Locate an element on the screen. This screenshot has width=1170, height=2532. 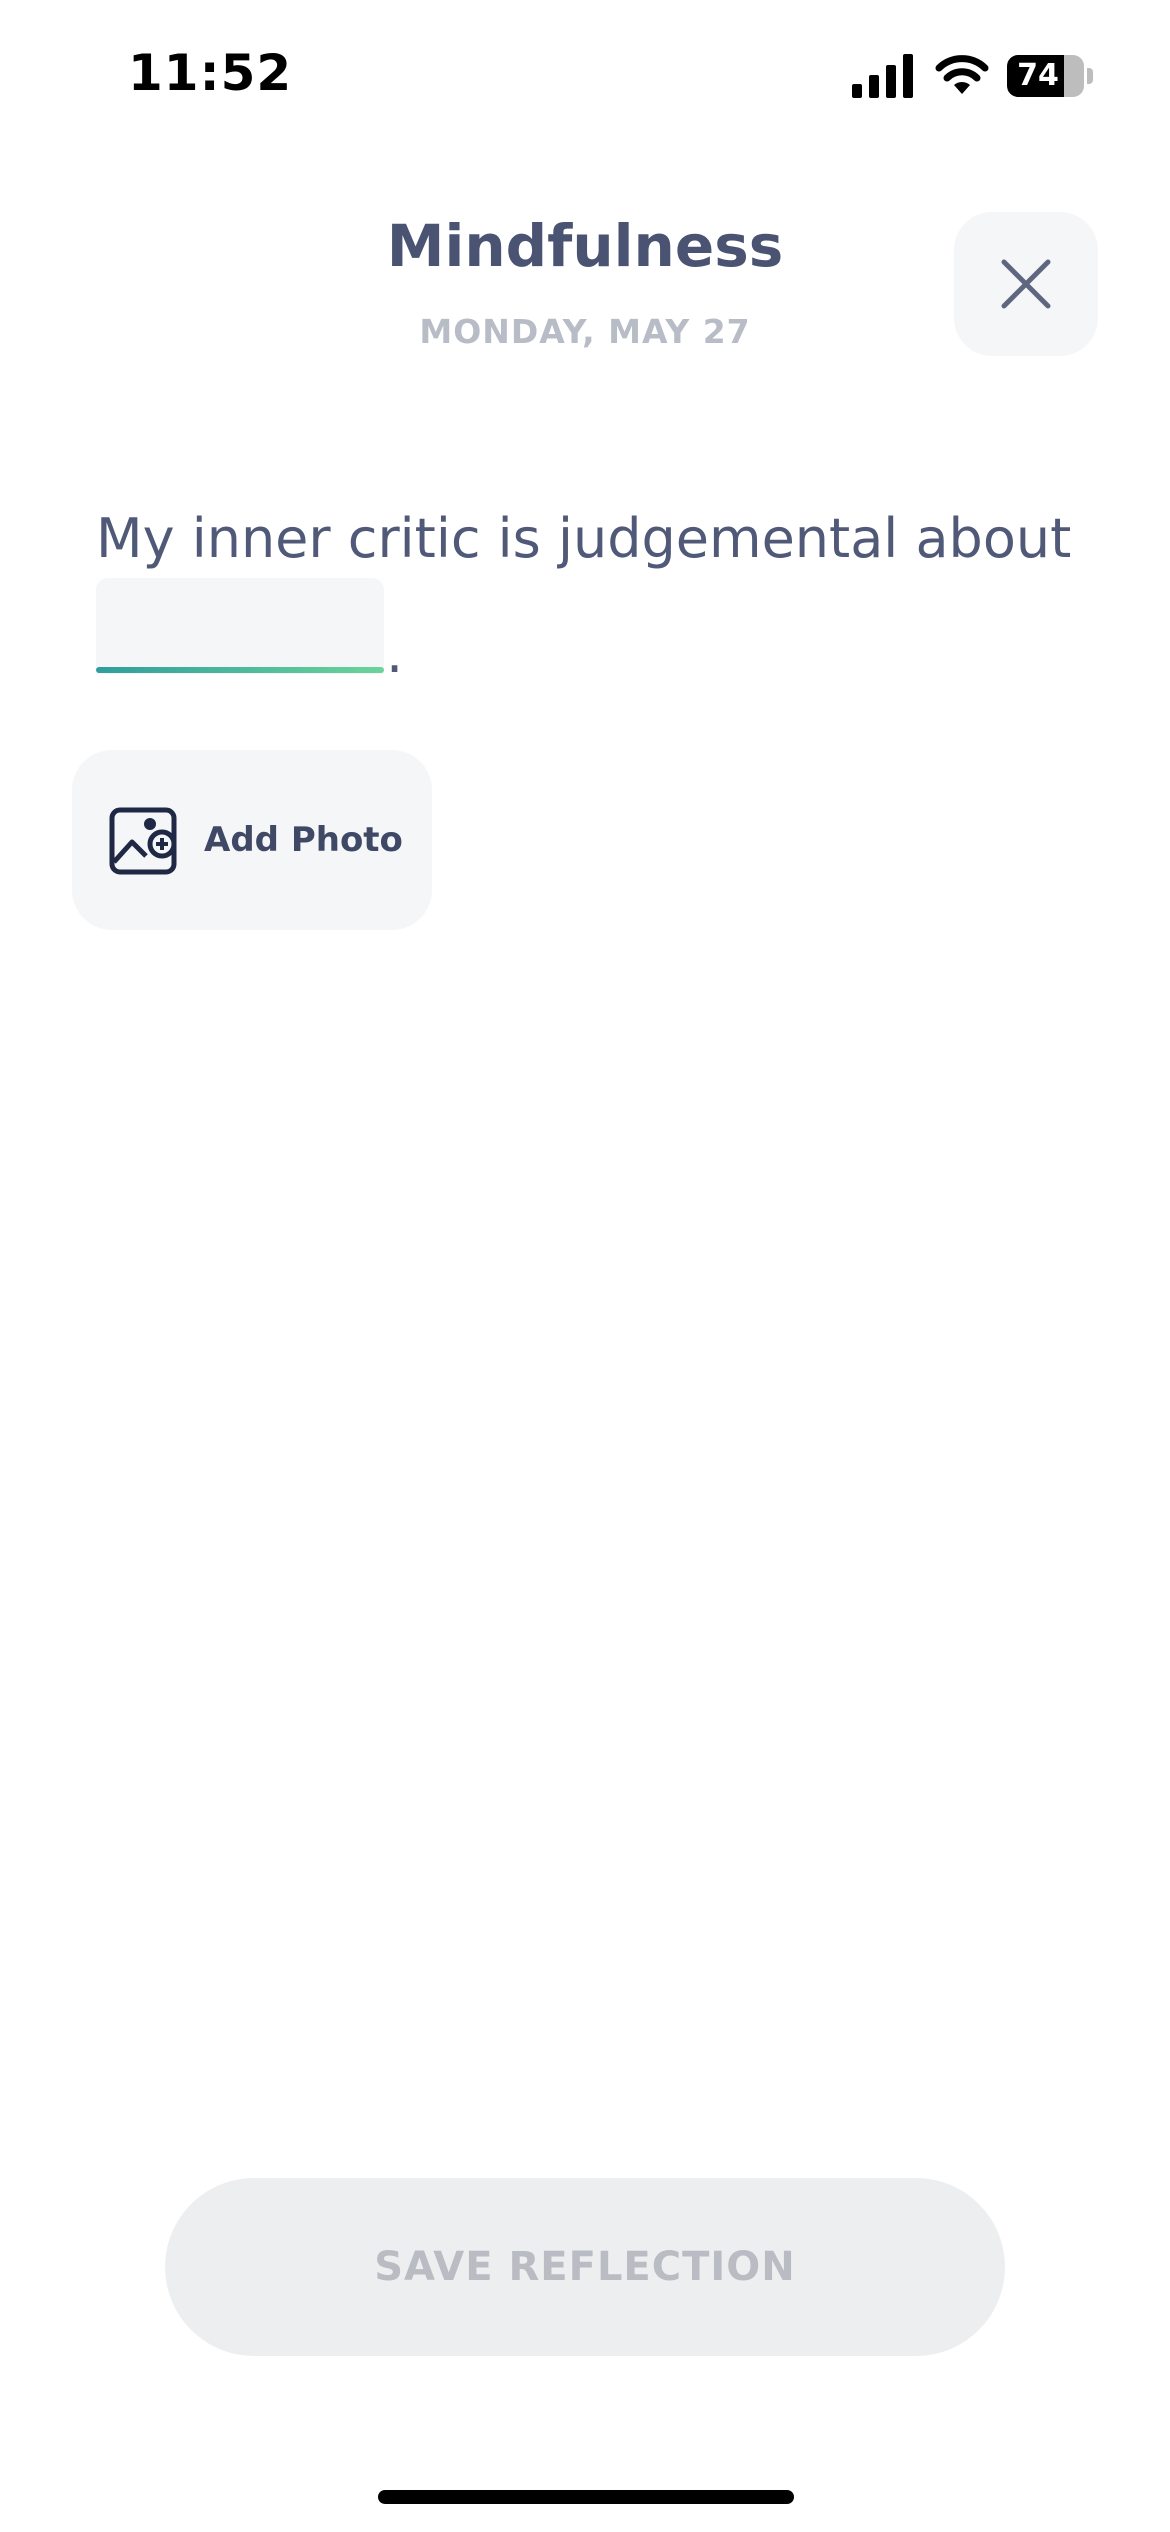
battery-level: 74 is located at coordinates (1038, 75).